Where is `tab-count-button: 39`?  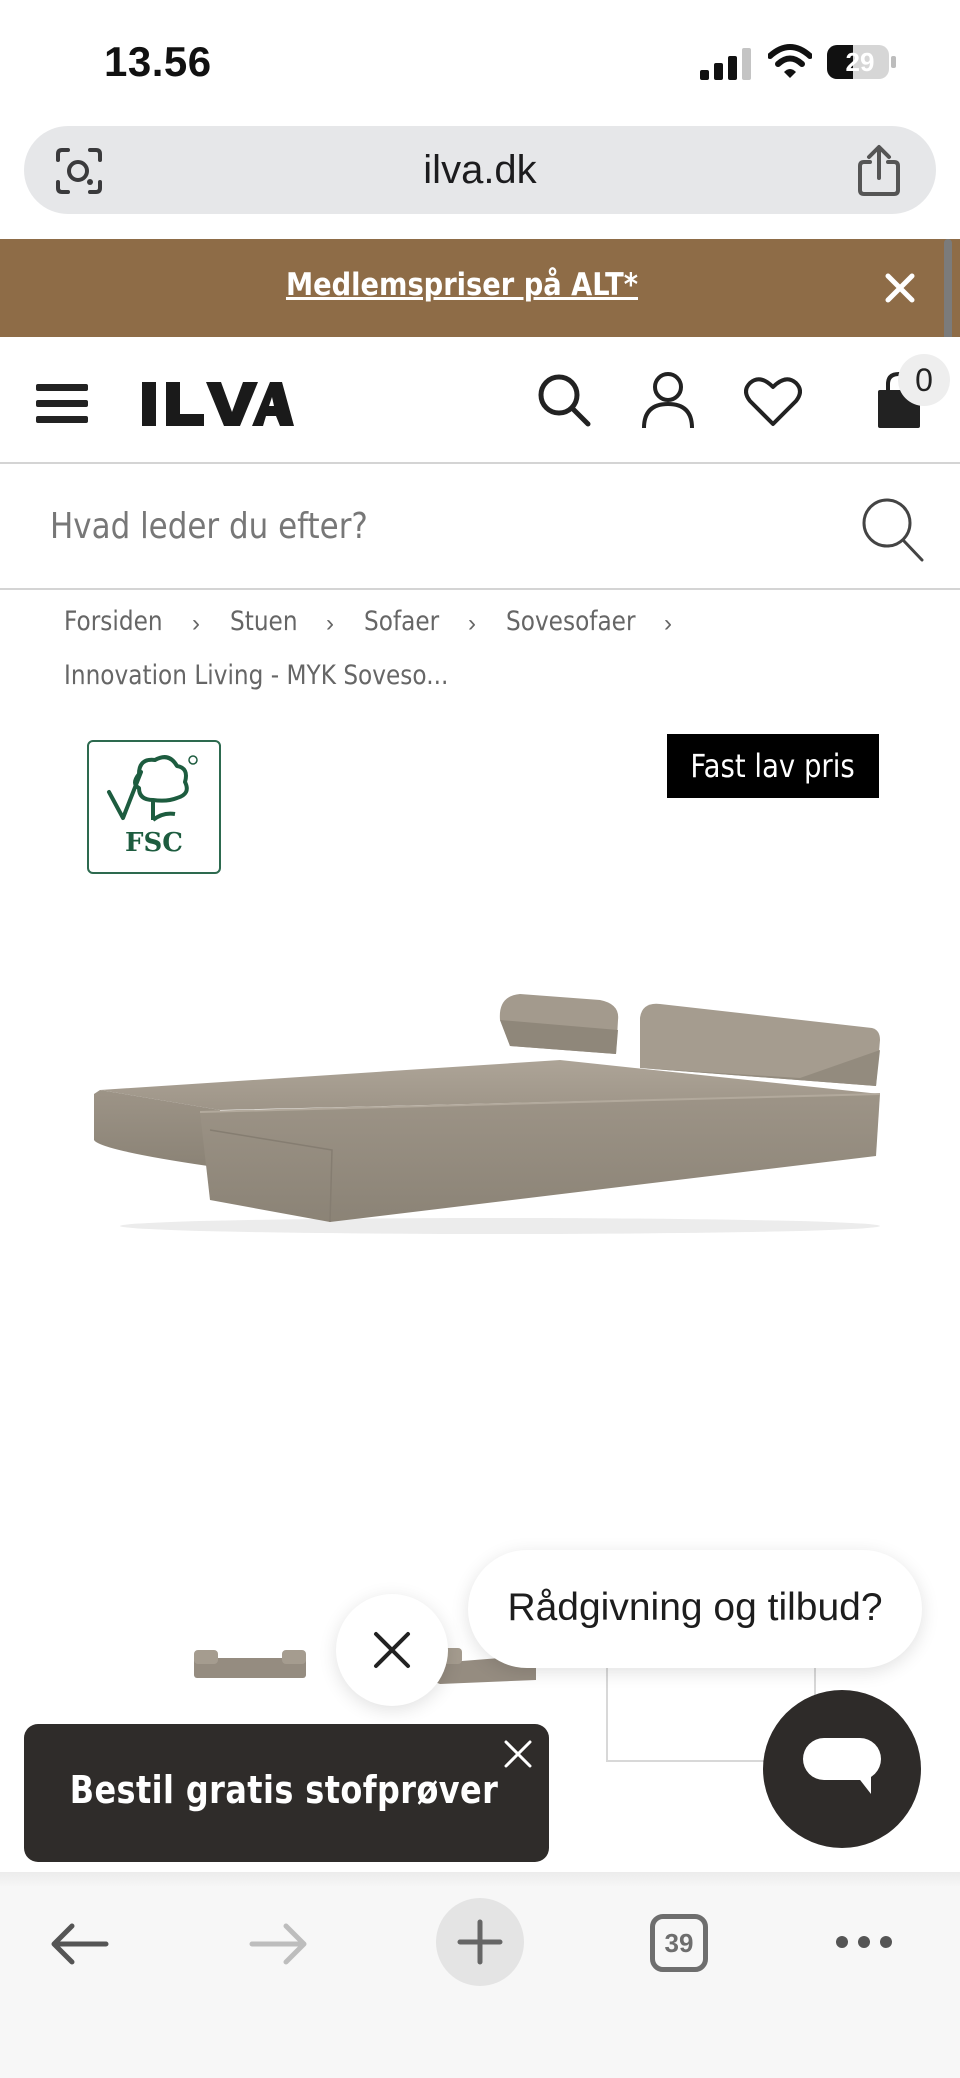 tab-count-button: 39 is located at coordinates (679, 1943).